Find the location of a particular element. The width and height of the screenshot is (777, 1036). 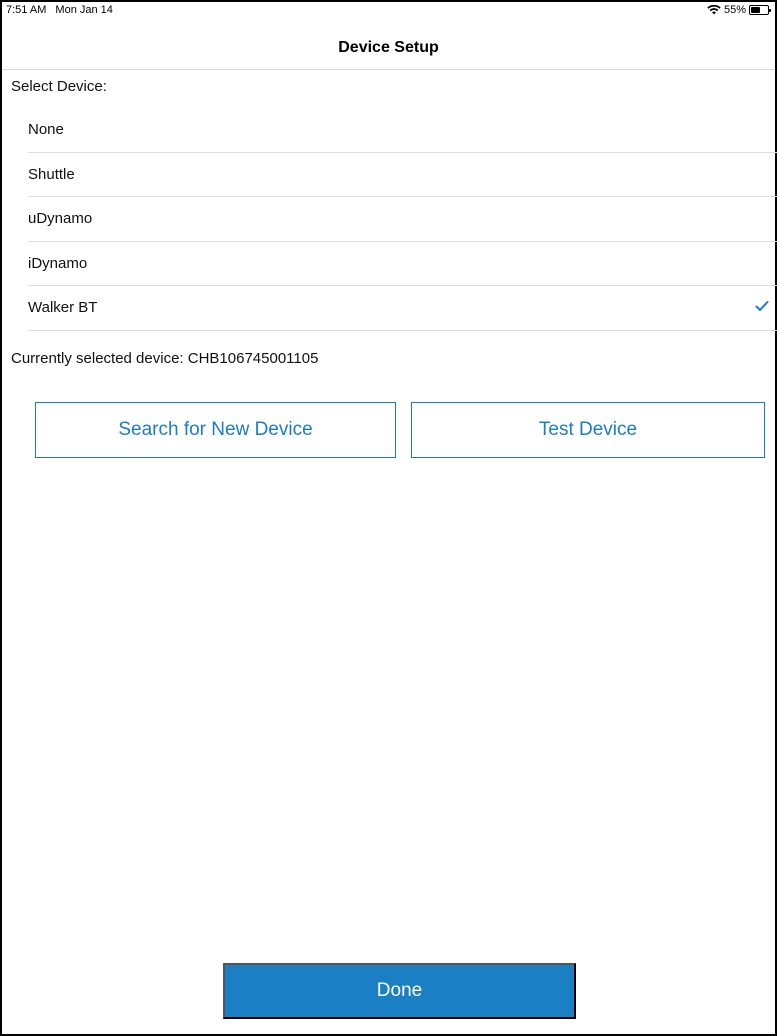

battery-percent: 55% is located at coordinates (734, 10).